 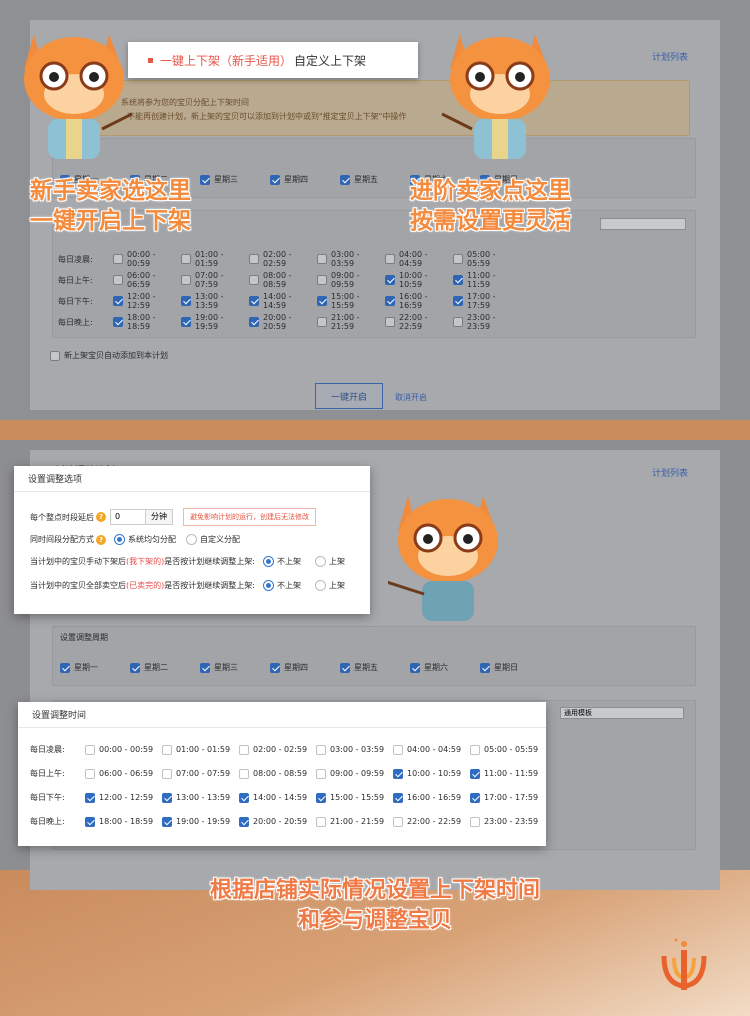 I want to click on method-custom-radio, so click(x=191, y=539).